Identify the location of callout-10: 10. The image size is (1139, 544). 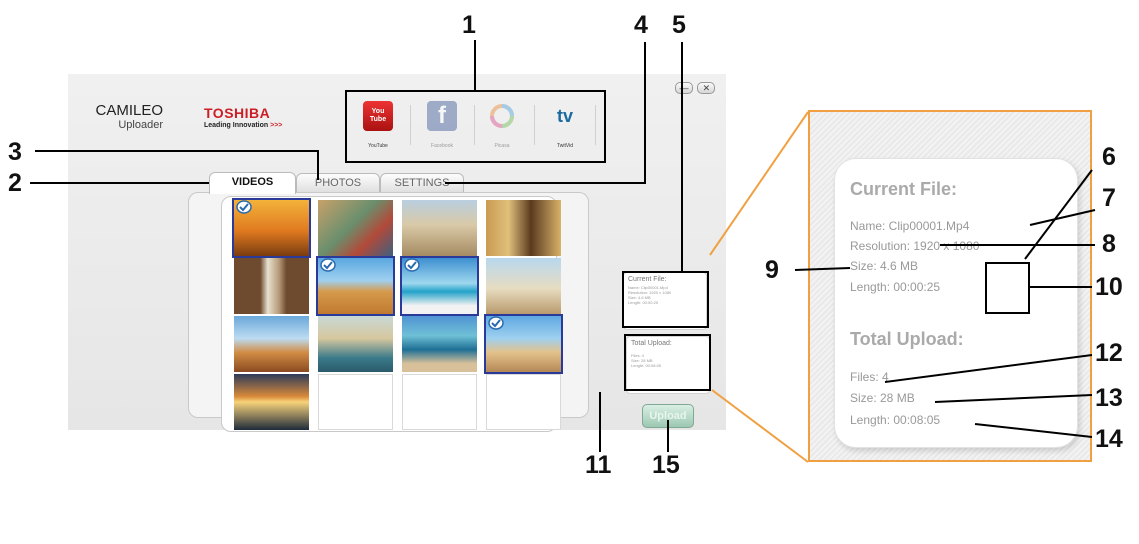
(1109, 287).